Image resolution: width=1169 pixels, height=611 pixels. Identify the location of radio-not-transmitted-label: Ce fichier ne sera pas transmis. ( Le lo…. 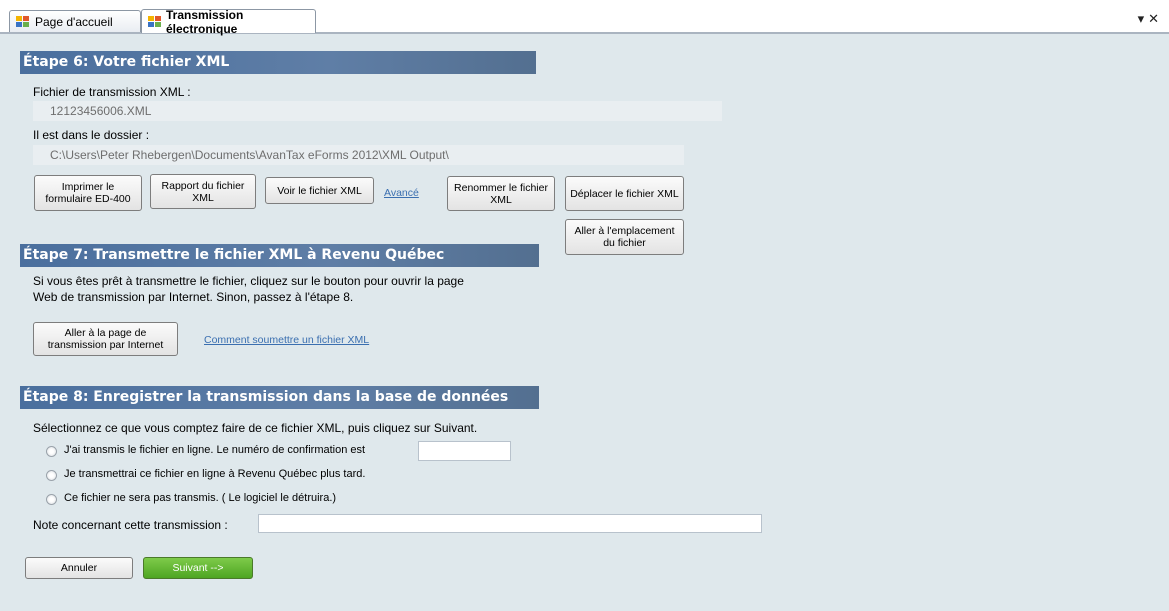
(200, 498).